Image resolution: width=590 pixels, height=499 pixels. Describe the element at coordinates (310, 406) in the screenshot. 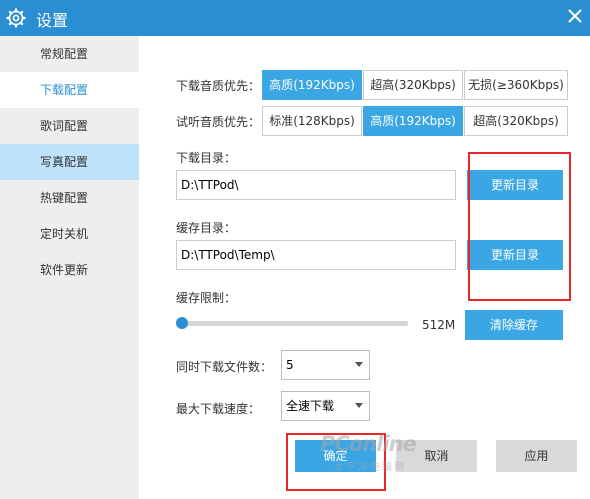

I see `max-speed-value: 全速下载` at that location.